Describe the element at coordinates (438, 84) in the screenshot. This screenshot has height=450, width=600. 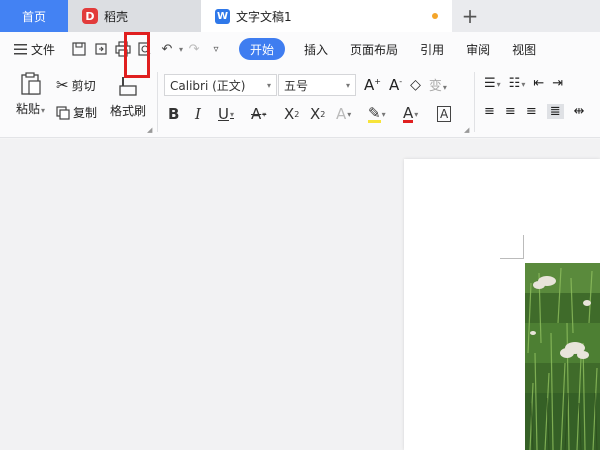
I see `pinyin-icon: 变▾` at that location.